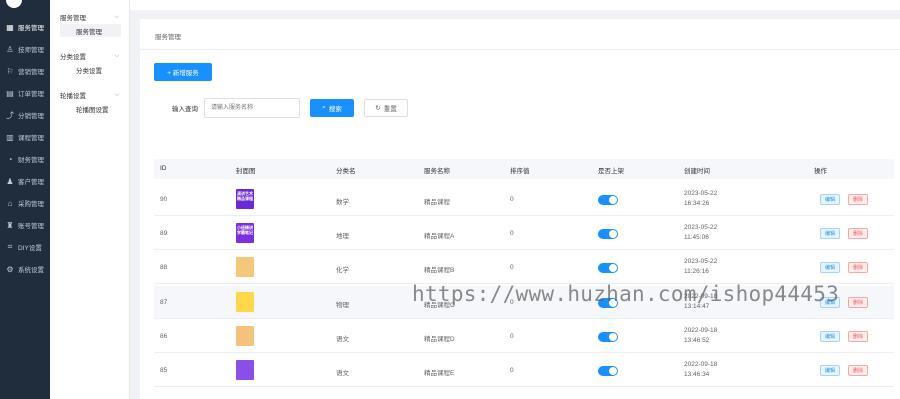 This screenshot has height=399, width=900. I want to click on submenu-item-category: 分类设置, so click(89, 69).